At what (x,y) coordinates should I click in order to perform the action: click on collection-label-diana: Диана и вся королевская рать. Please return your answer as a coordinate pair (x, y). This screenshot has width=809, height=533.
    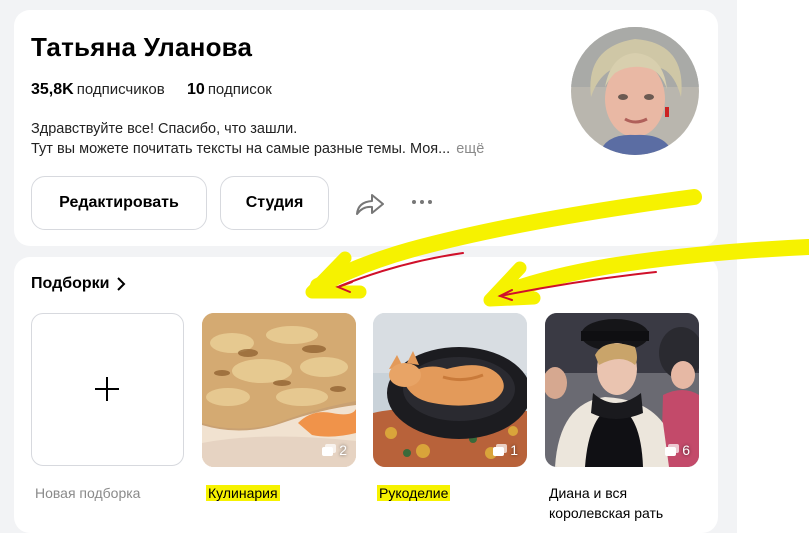
    Looking at the image, I should click on (629, 503).